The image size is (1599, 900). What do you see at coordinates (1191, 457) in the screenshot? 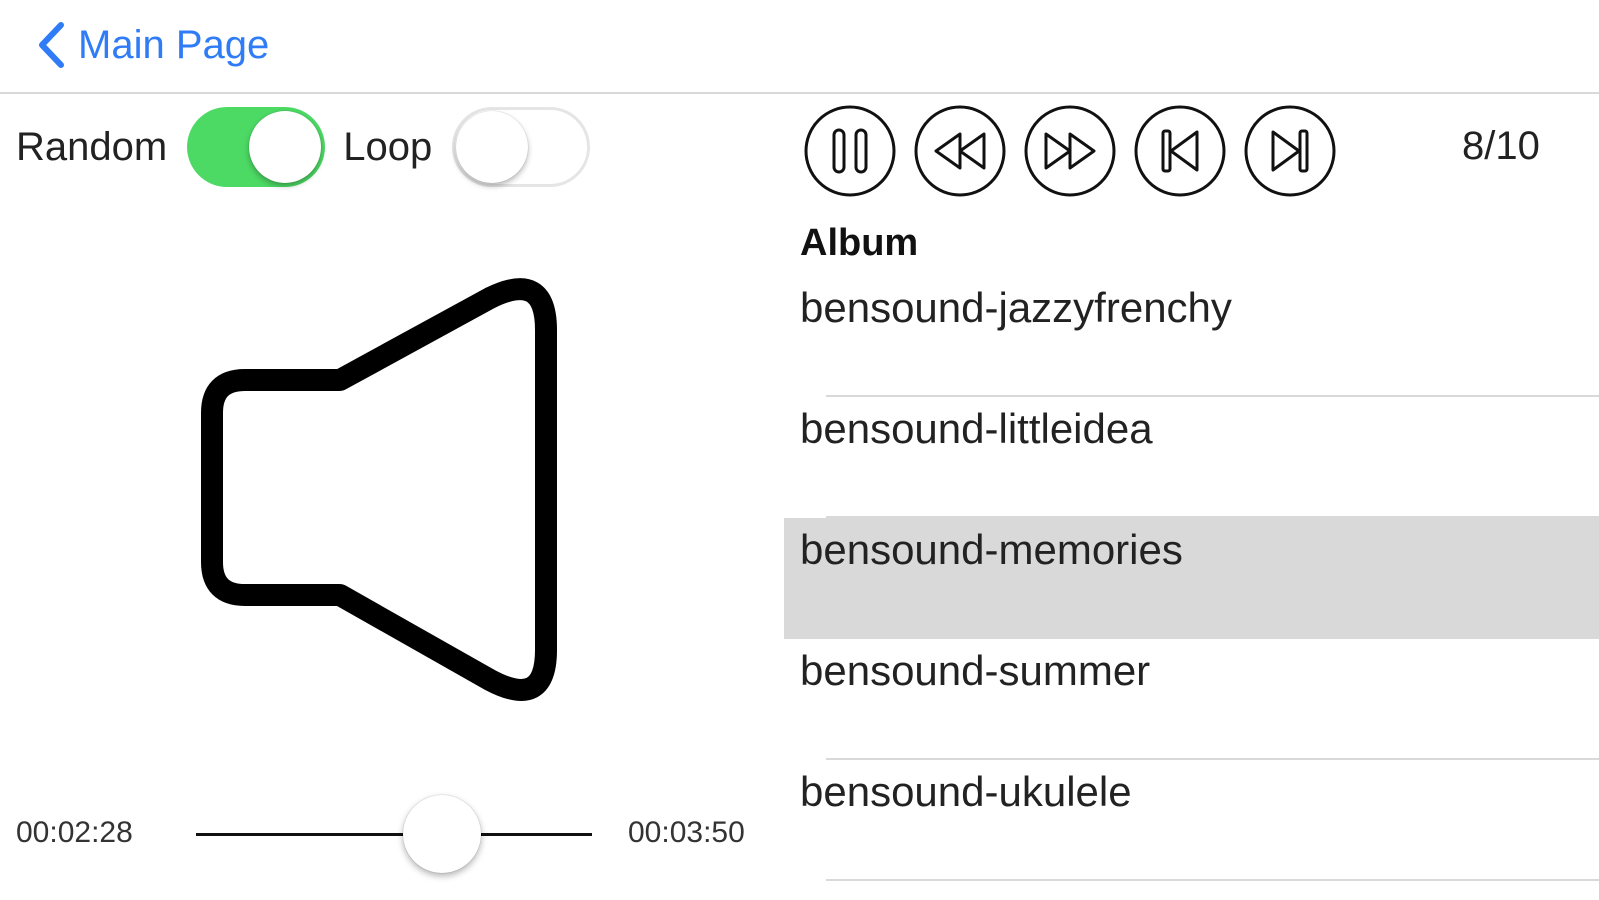
I see `song-row: bensound-littleidea` at bounding box center [1191, 457].